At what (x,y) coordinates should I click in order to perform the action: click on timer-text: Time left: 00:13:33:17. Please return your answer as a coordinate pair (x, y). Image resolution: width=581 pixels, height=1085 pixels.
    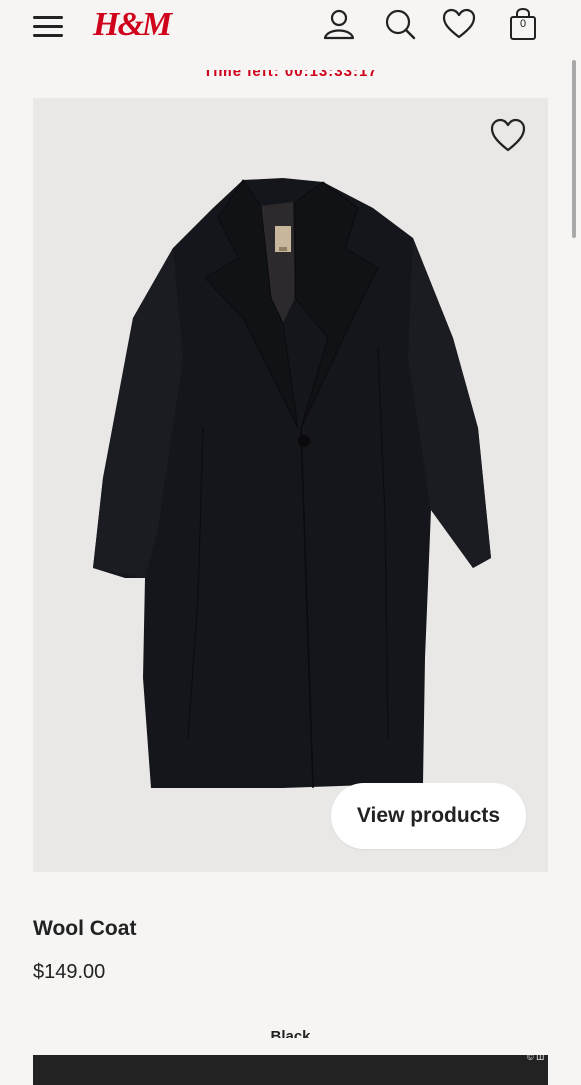
    Looking at the image, I should click on (290, 71).